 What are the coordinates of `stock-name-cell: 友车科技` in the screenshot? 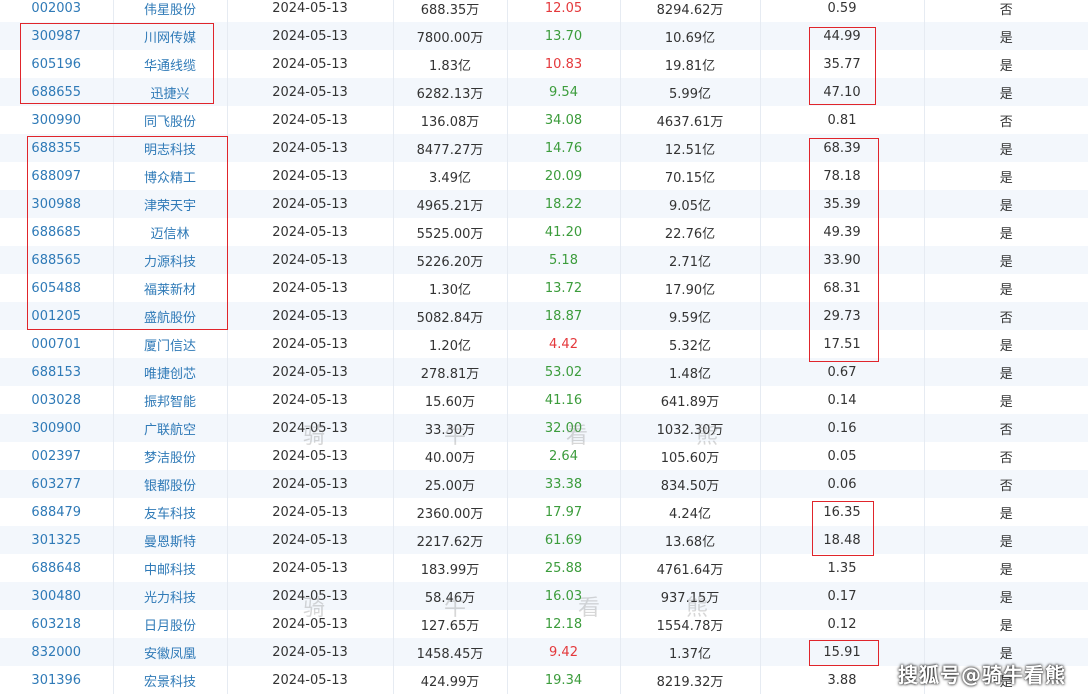 It's located at (170, 512).